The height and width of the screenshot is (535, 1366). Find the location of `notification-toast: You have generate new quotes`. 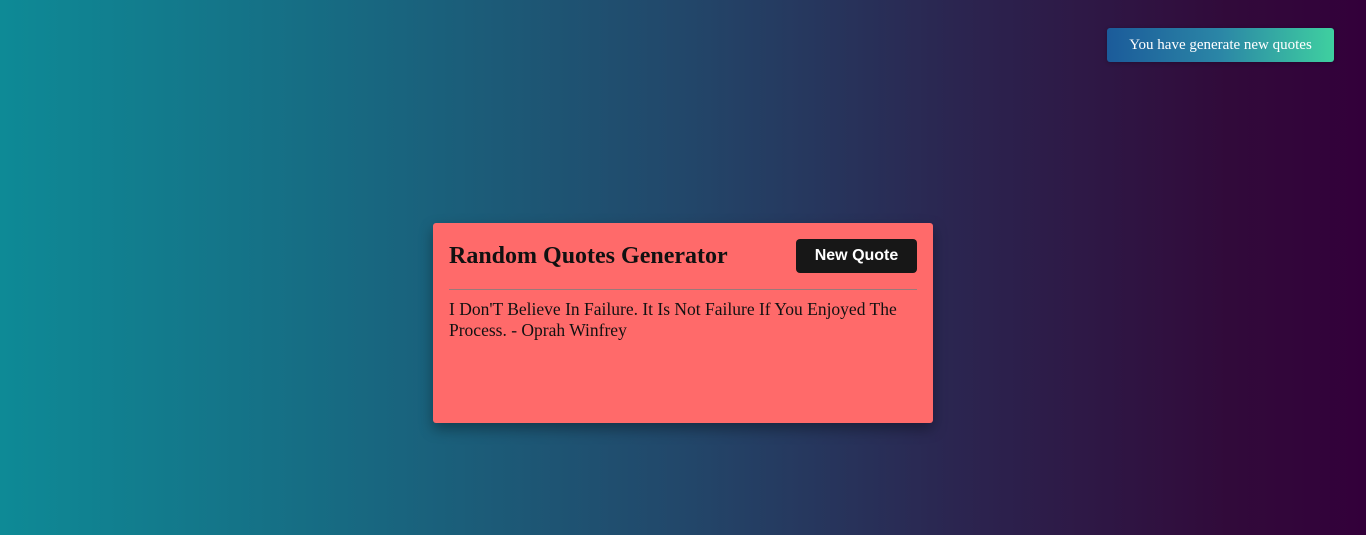

notification-toast: You have generate new quotes is located at coordinates (1220, 45).